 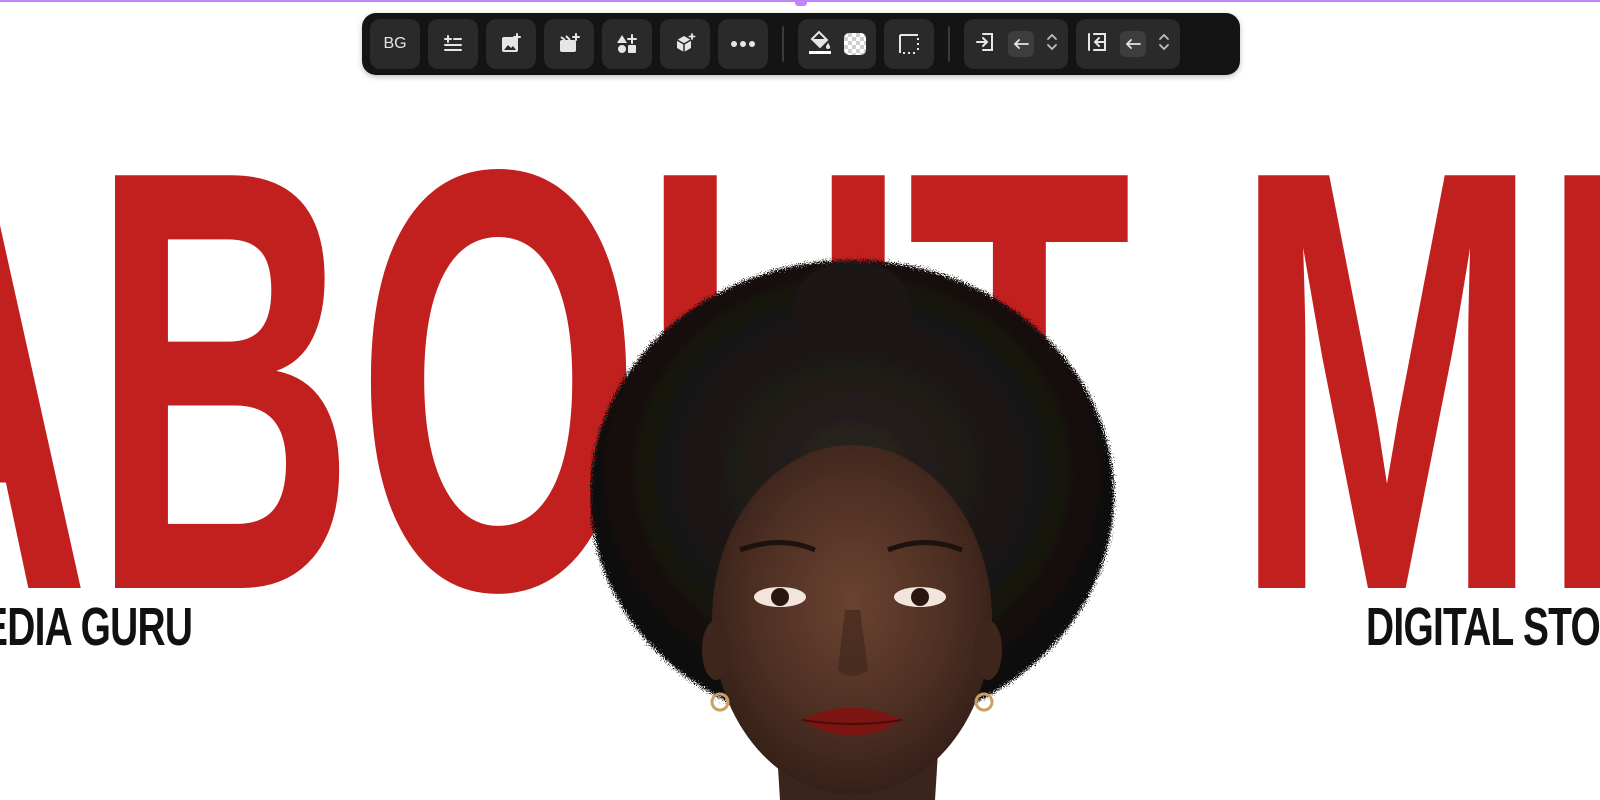 What do you see at coordinates (716, 650) in the screenshot?
I see `left-ear` at bounding box center [716, 650].